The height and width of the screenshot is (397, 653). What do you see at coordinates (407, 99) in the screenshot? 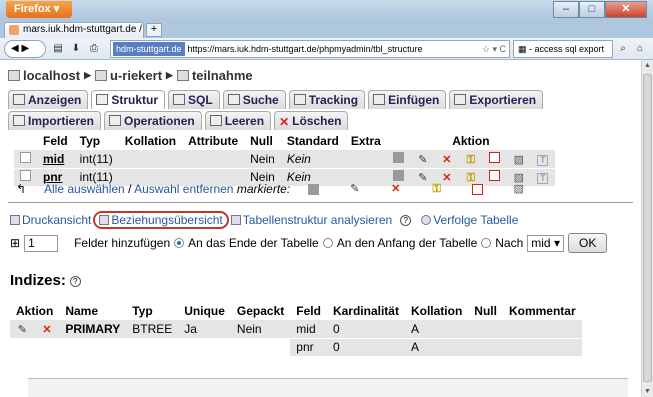
I see `tab-einfuegen: Einfügen` at bounding box center [407, 99].